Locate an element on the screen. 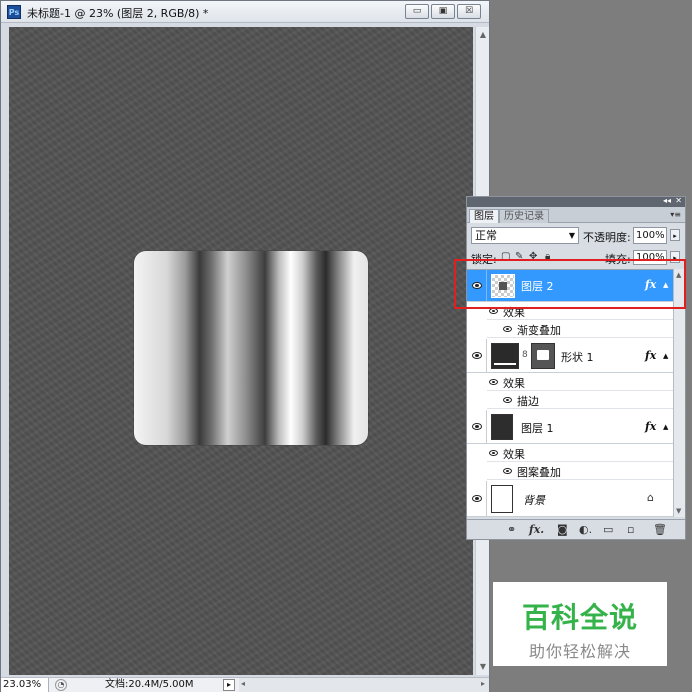  effect-name: 渐变叠加 is located at coordinates (539, 330).